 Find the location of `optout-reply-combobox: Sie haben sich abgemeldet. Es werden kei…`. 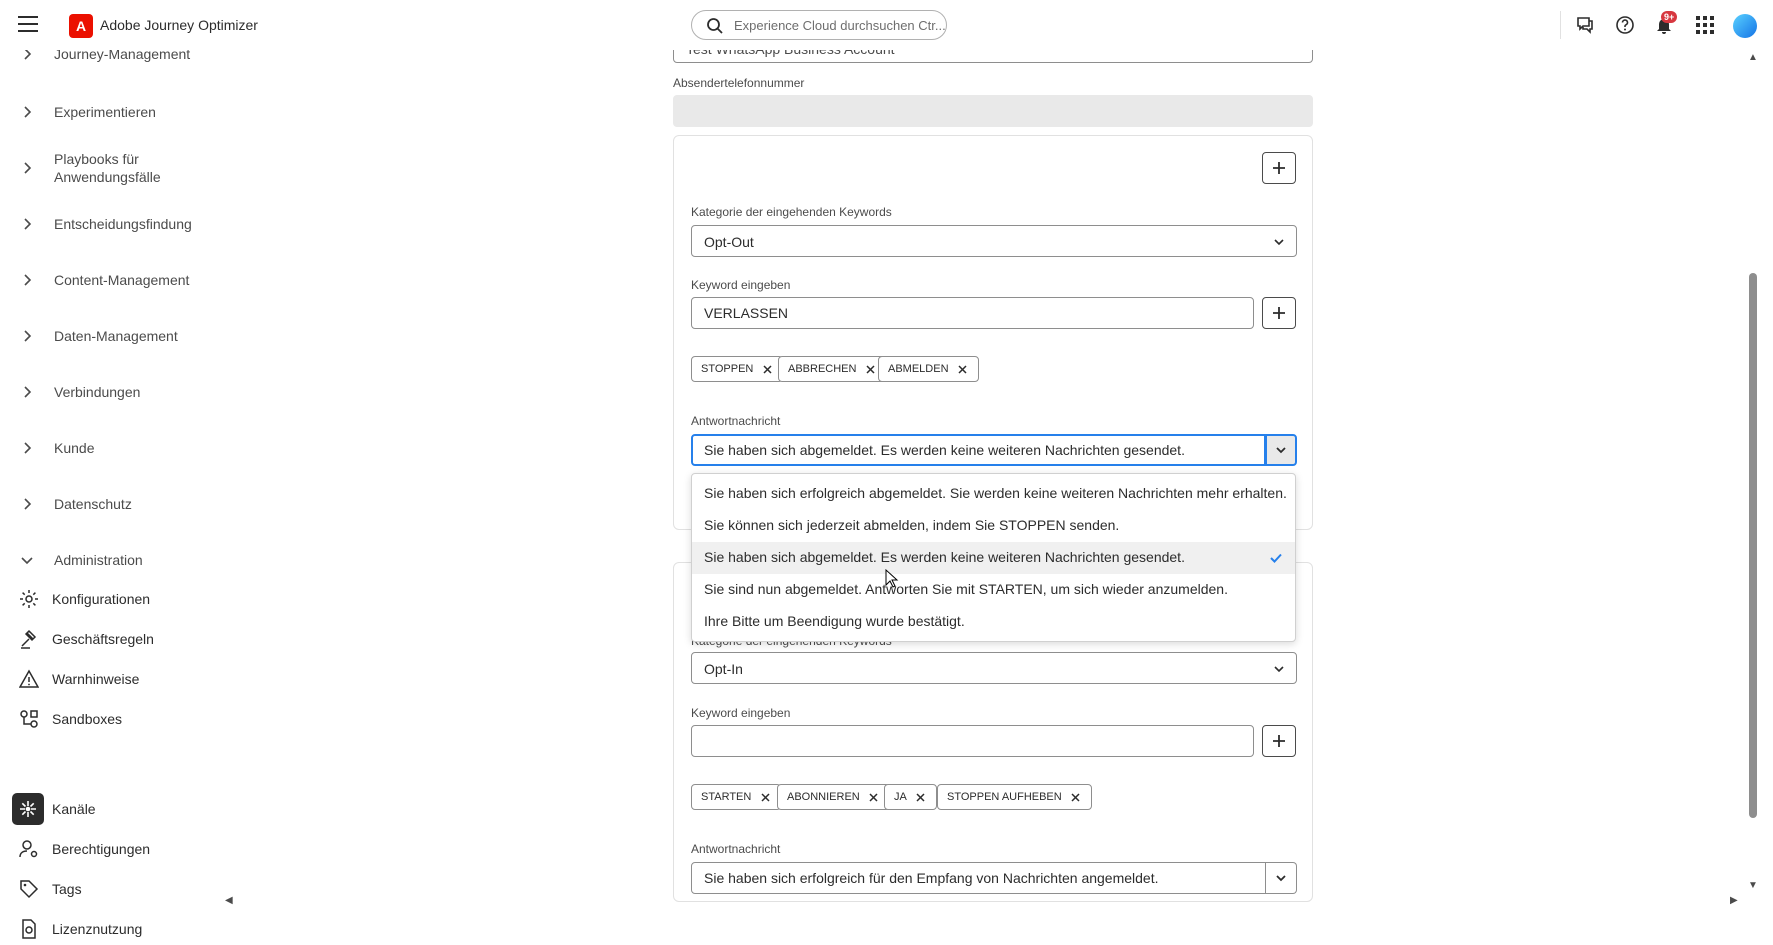

optout-reply-combobox: Sie haben sich abgemeldet. Es werden kei… is located at coordinates (994, 450).